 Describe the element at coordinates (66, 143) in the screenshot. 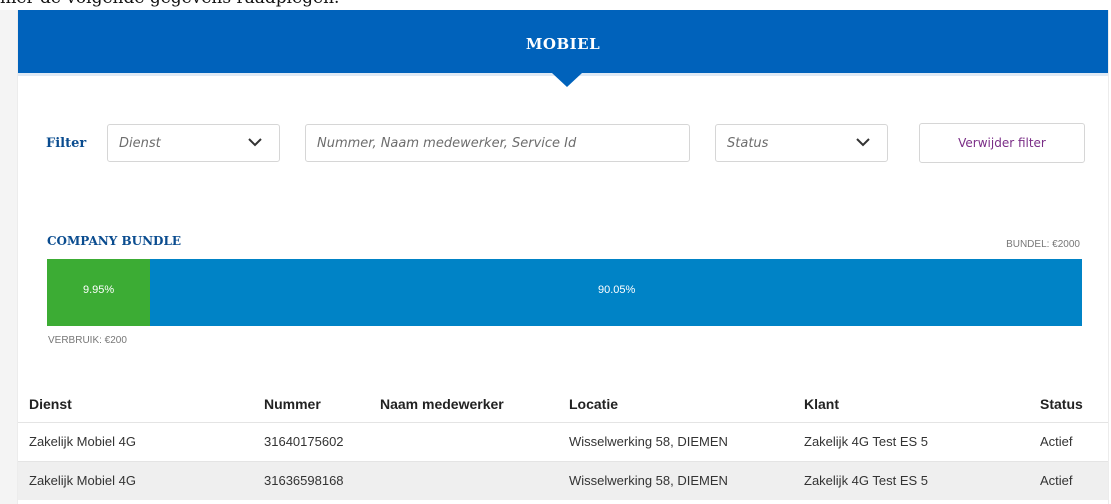

I see `filter-label: Filter` at that location.